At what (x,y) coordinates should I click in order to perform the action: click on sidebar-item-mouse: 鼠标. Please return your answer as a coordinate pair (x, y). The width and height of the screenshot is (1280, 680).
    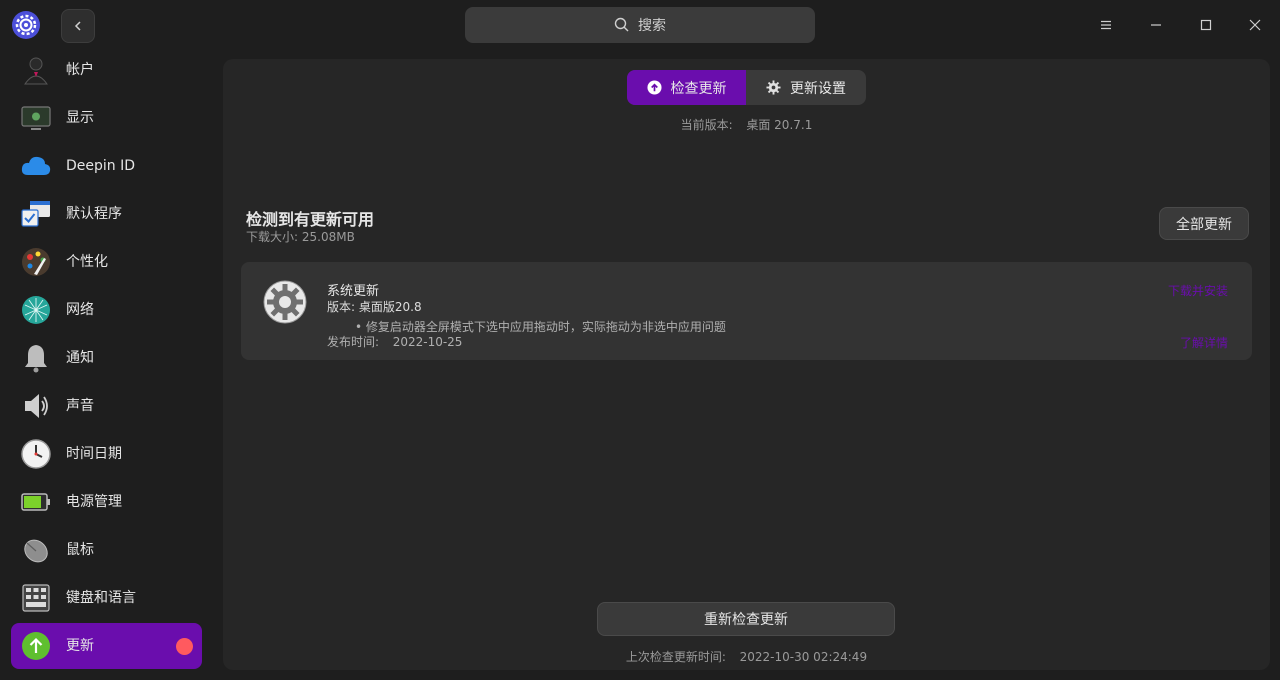
    Looking at the image, I should click on (106, 550).